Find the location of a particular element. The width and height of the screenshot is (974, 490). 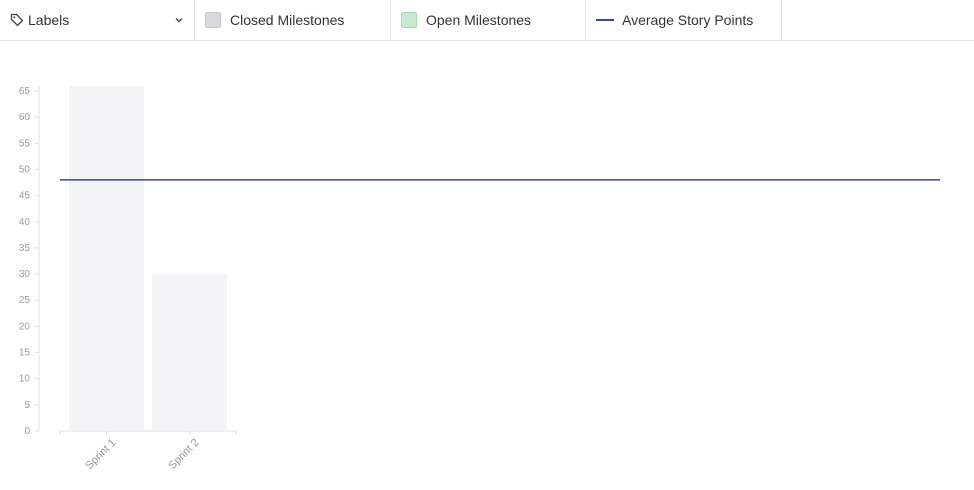

legend-closed-milestones: Closed Milestones is located at coordinates (293, 20).